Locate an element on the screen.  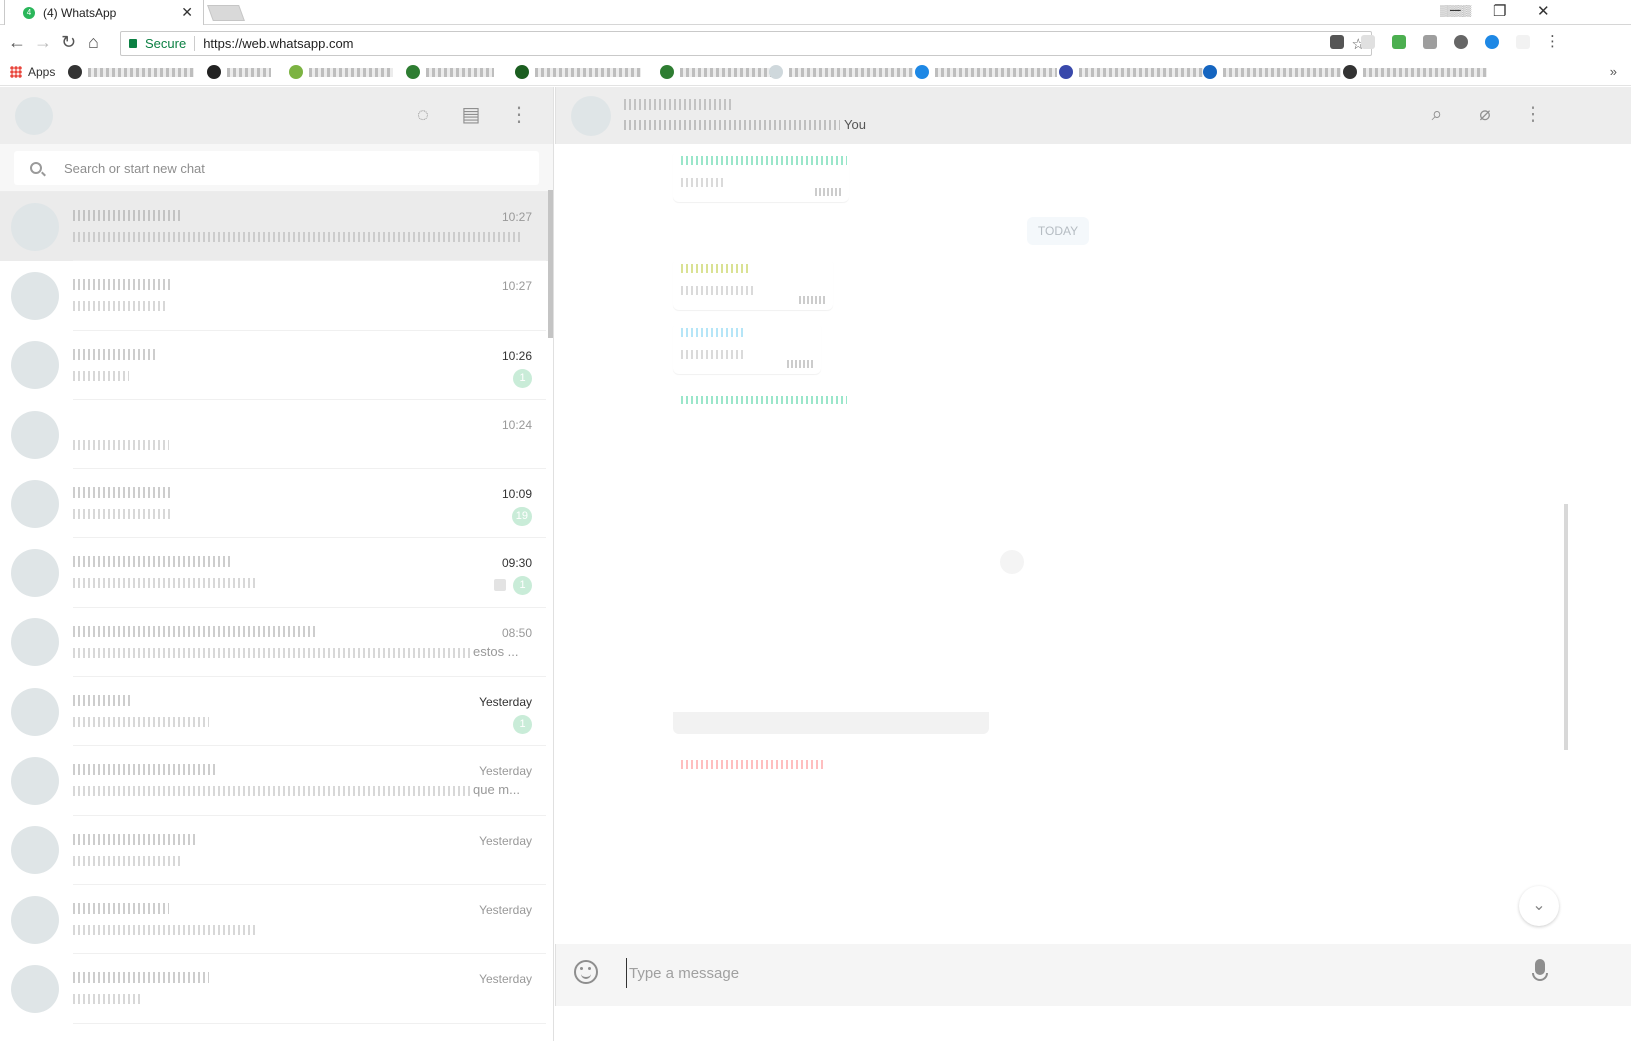
chat-time: Yesterday is located at coordinates (505, 979).